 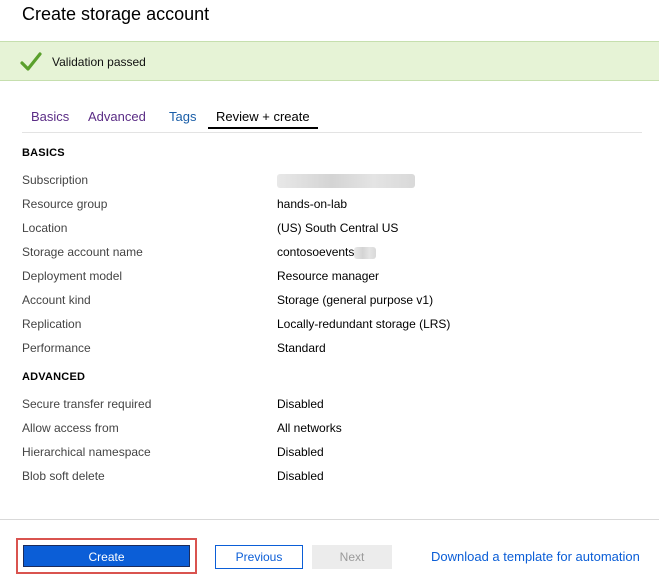 What do you see at coordinates (182, 116) in the screenshot?
I see `tab-tags: Tags` at bounding box center [182, 116].